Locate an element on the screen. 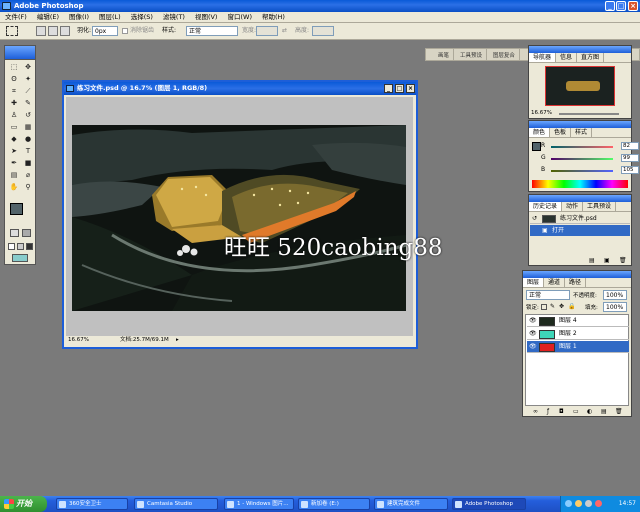 This screenshot has width=640, height=512. clock: 14:57 is located at coordinates (627, 503).